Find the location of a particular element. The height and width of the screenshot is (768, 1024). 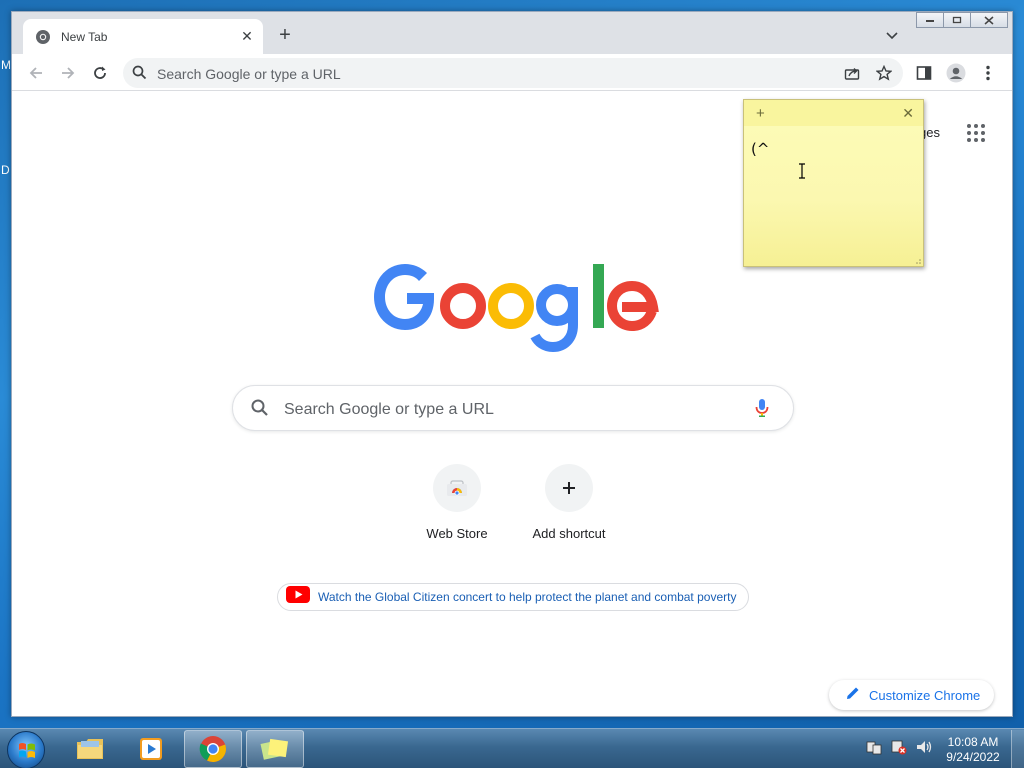

reload-icon is located at coordinates (100, 73).